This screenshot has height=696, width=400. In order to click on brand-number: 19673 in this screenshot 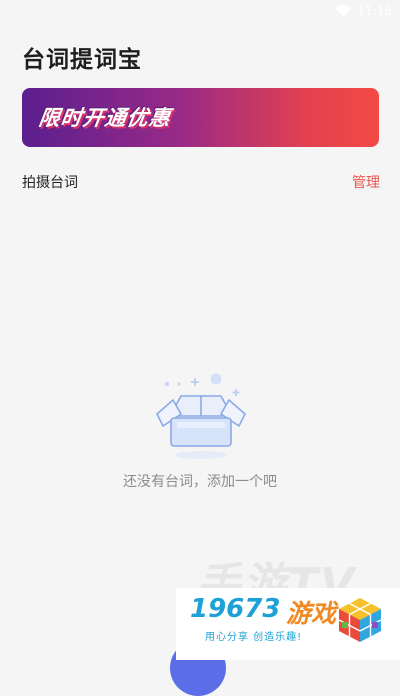, I will do `click(235, 609)`.